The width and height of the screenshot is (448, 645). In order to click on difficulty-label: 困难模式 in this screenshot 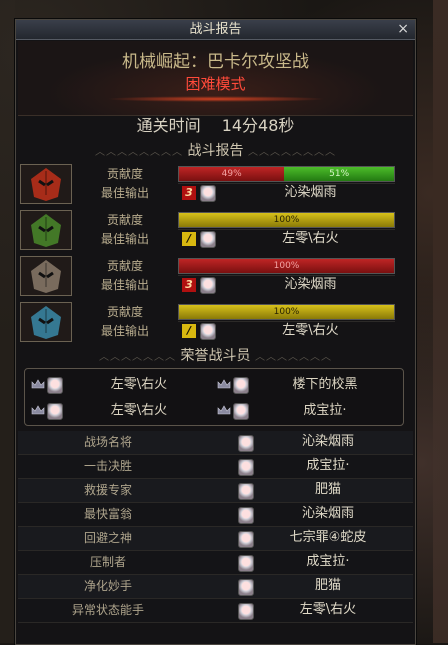, I will do `click(215, 84)`.